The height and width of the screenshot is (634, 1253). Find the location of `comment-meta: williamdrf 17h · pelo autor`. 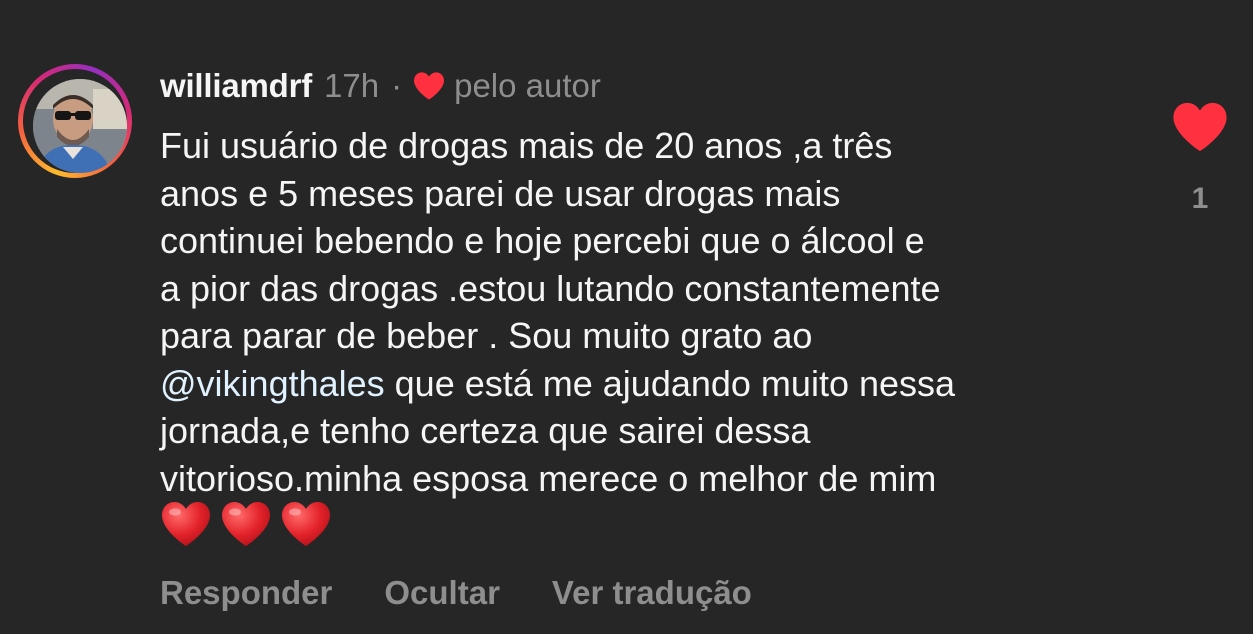

comment-meta: williamdrf 17h · pelo autor is located at coordinates (380, 86).